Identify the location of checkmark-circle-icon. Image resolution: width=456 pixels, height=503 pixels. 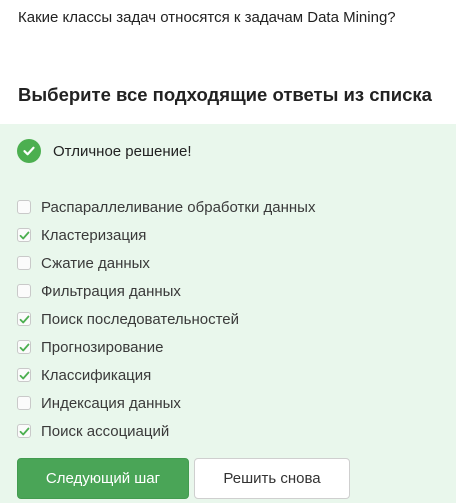
(29, 151).